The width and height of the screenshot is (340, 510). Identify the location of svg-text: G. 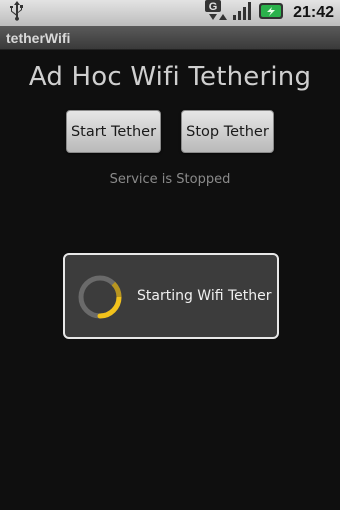
(213, 7).